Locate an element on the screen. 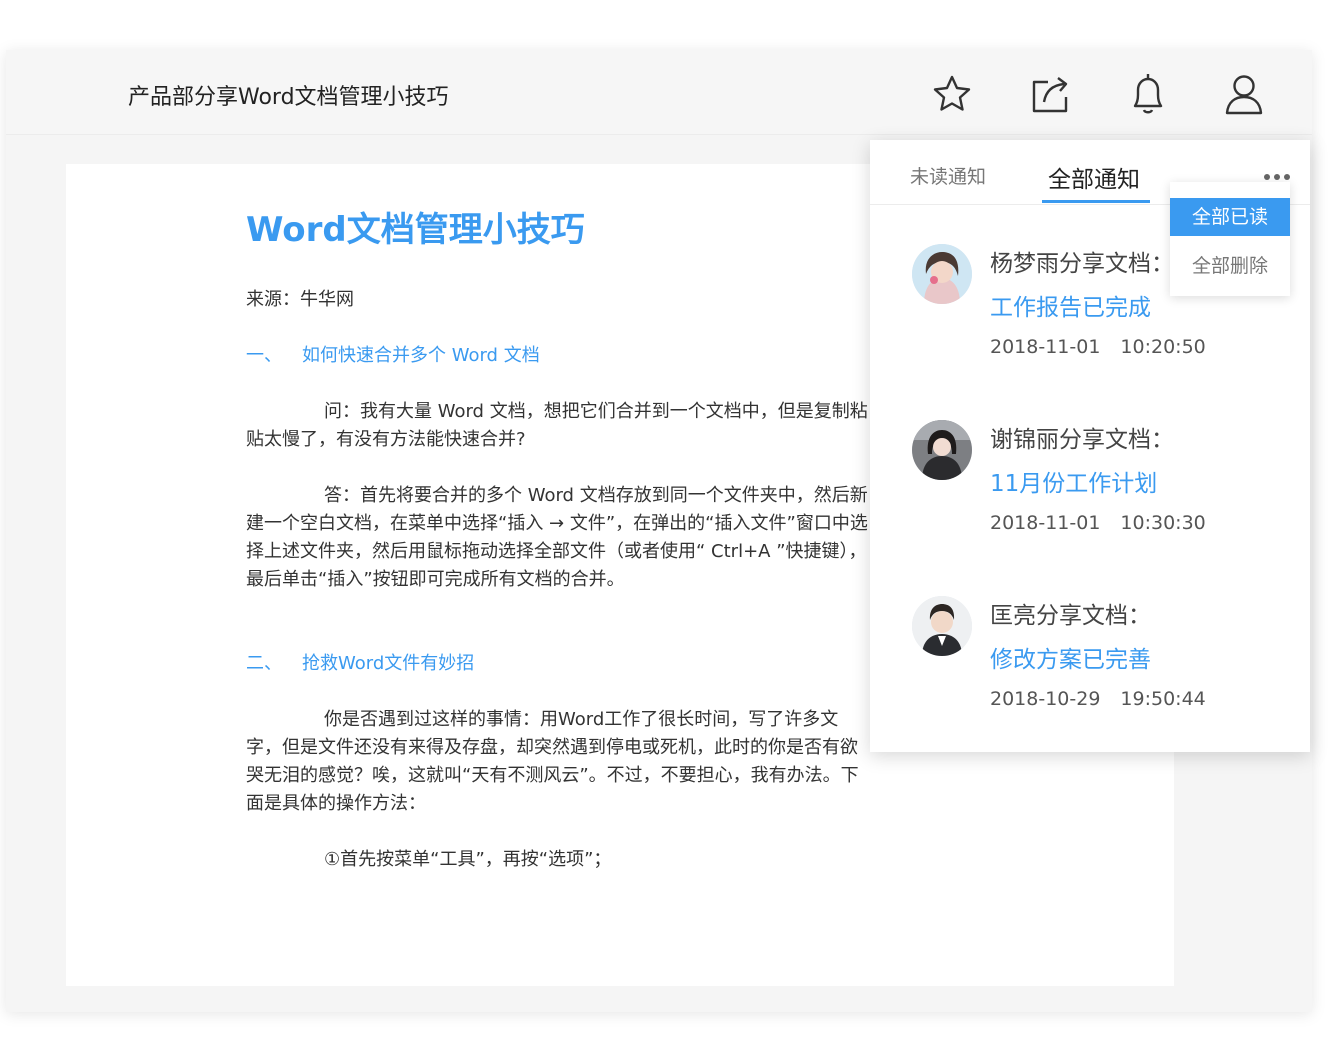 This screenshot has width=1340, height=1060. notification-title: 匡亮分享文档： is located at coordinates (1070, 616).